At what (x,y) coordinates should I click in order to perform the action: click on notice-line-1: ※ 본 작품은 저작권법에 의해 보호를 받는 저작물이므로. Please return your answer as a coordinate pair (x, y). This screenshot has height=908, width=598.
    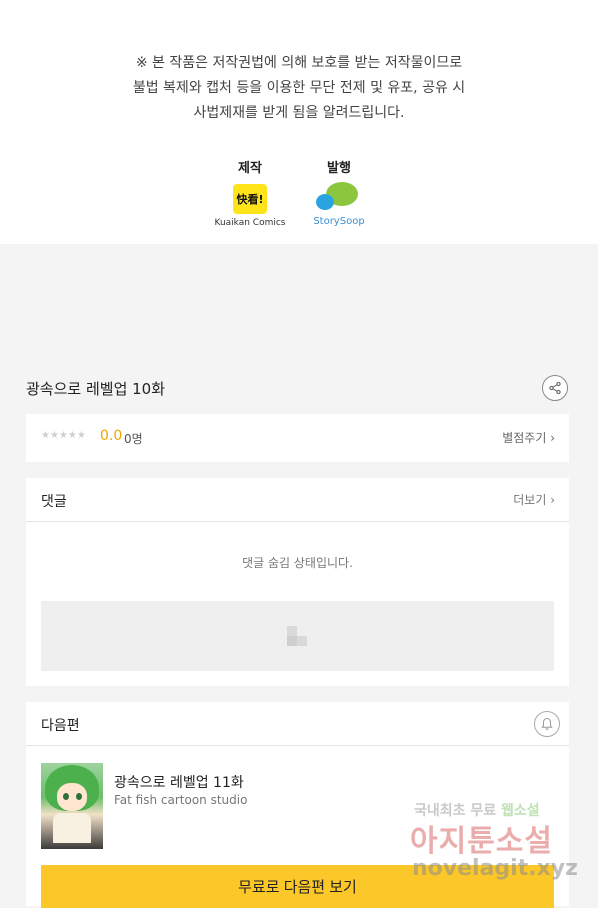
    Looking at the image, I should click on (299, 63).